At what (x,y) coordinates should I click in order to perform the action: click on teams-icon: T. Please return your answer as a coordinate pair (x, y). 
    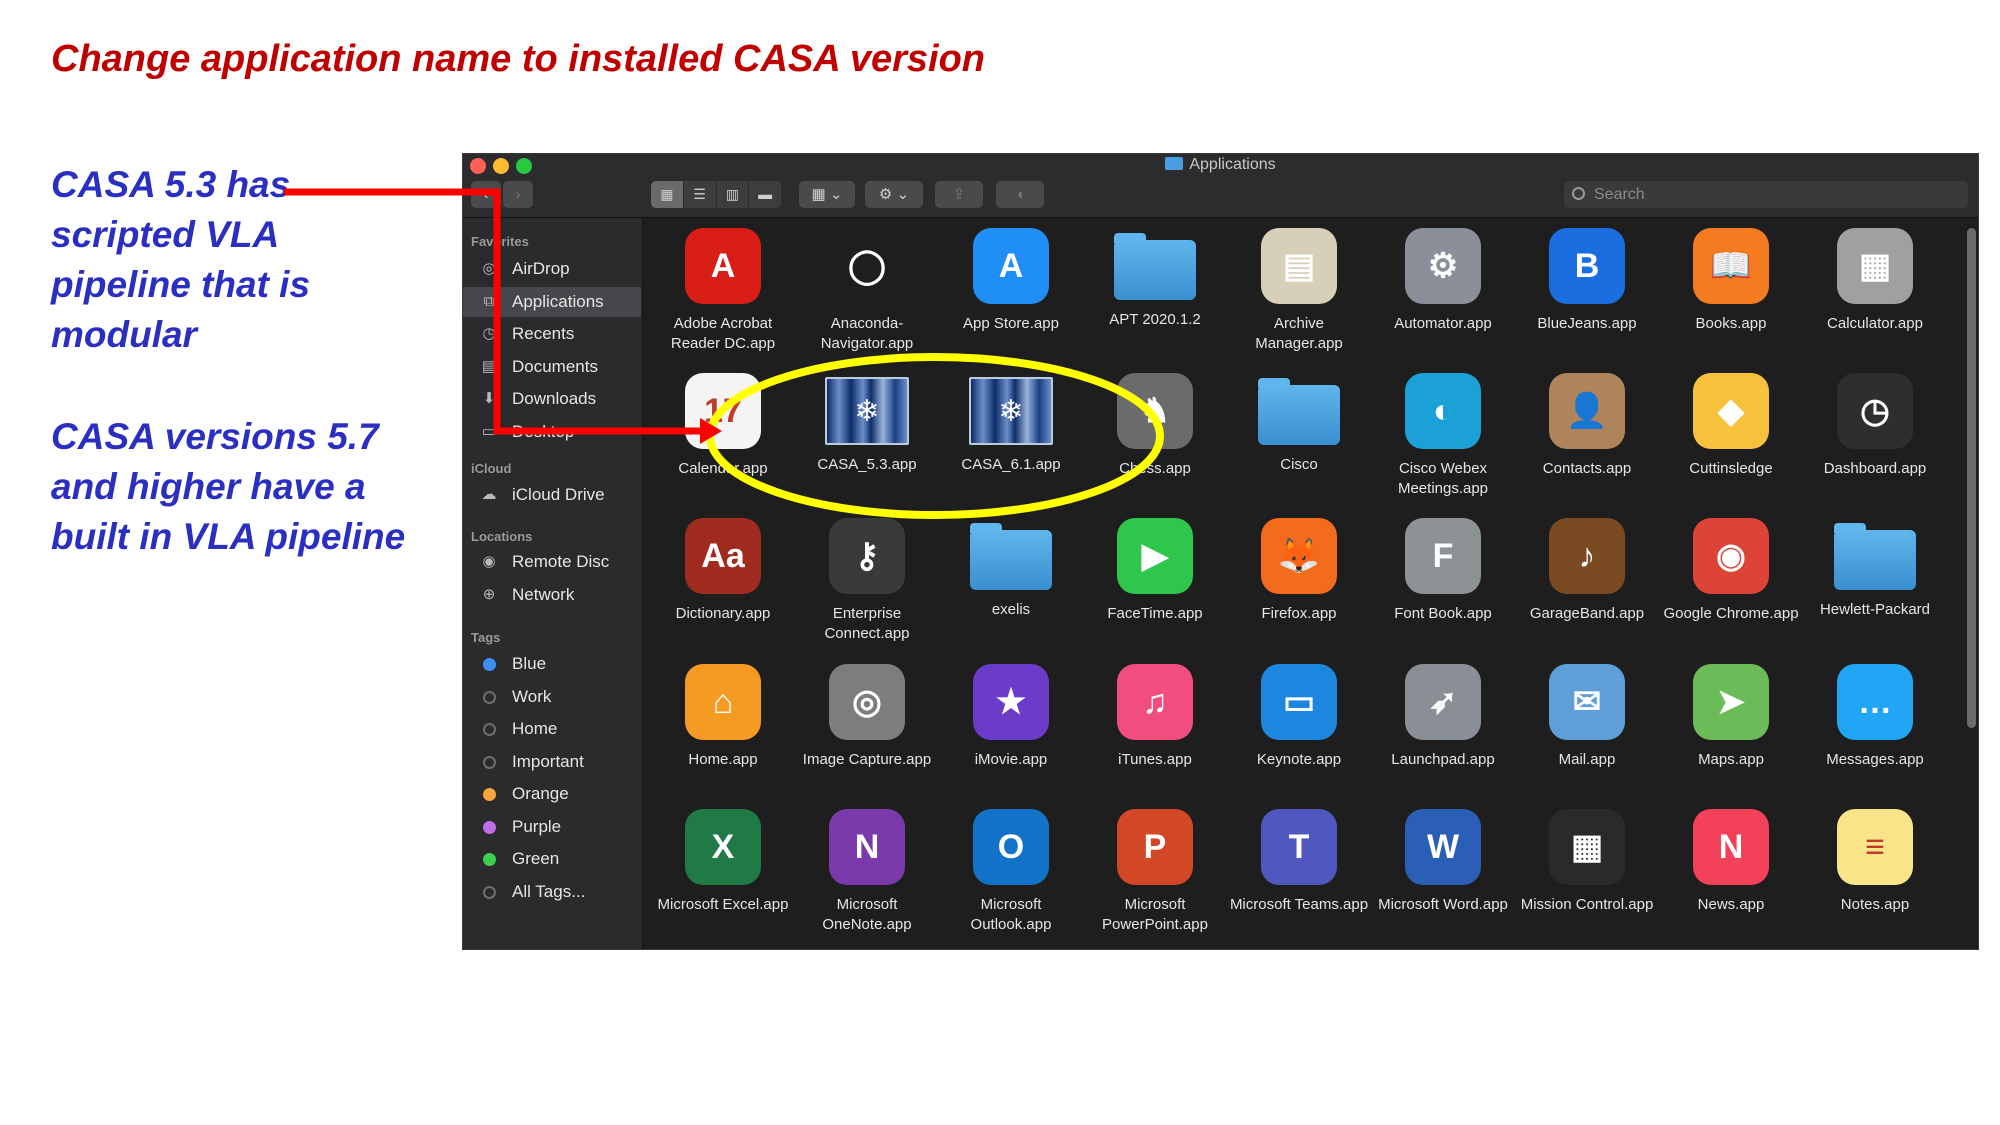
    Looking at the image, I should click on (1299, 847).